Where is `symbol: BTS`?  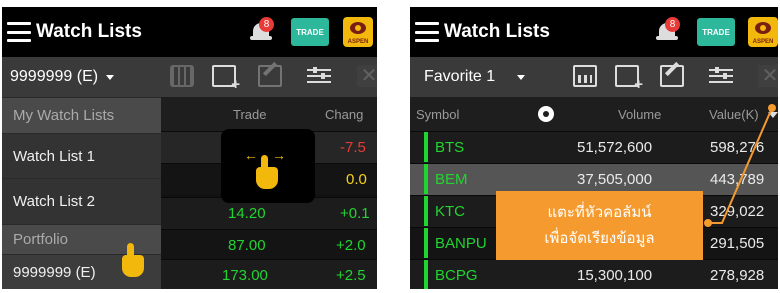
symbol: BTS is located at coordinates (450, 147).